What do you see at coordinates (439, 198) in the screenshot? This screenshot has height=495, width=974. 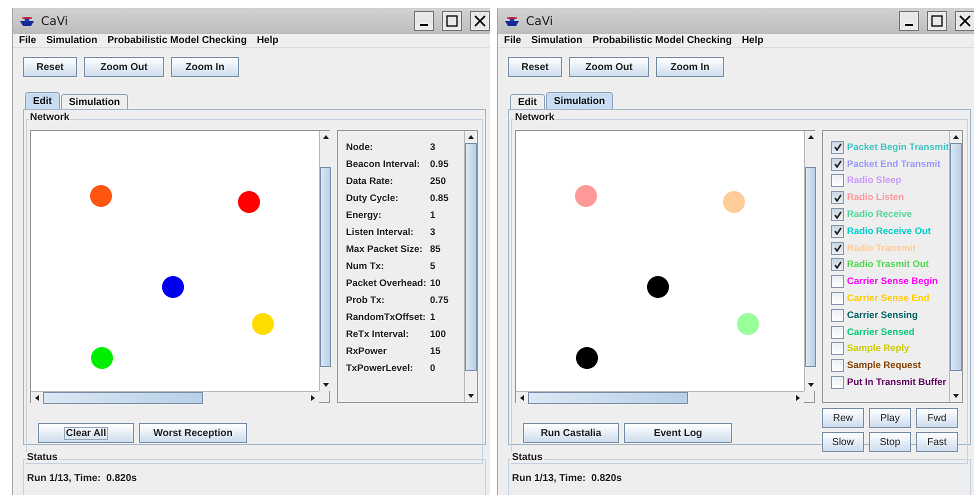 I see `property-value: 0.85` at bounding box center [439, 198].